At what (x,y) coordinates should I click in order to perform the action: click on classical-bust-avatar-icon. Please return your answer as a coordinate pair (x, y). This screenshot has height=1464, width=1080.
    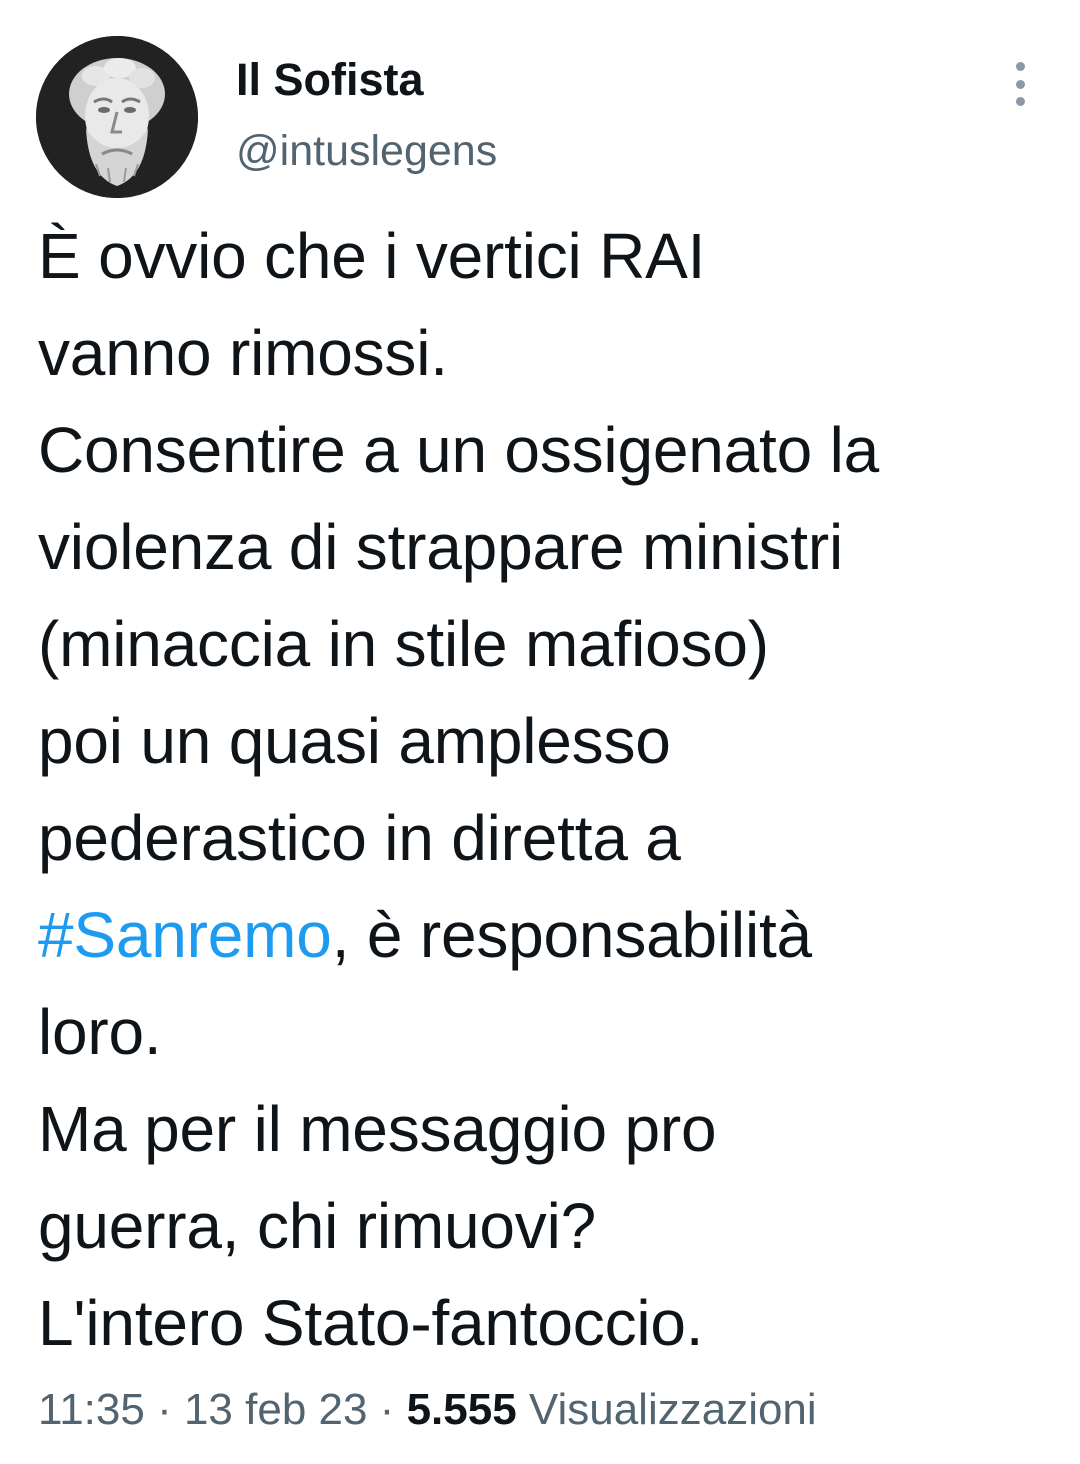
    Looking at the image, I should click on (117, 117).